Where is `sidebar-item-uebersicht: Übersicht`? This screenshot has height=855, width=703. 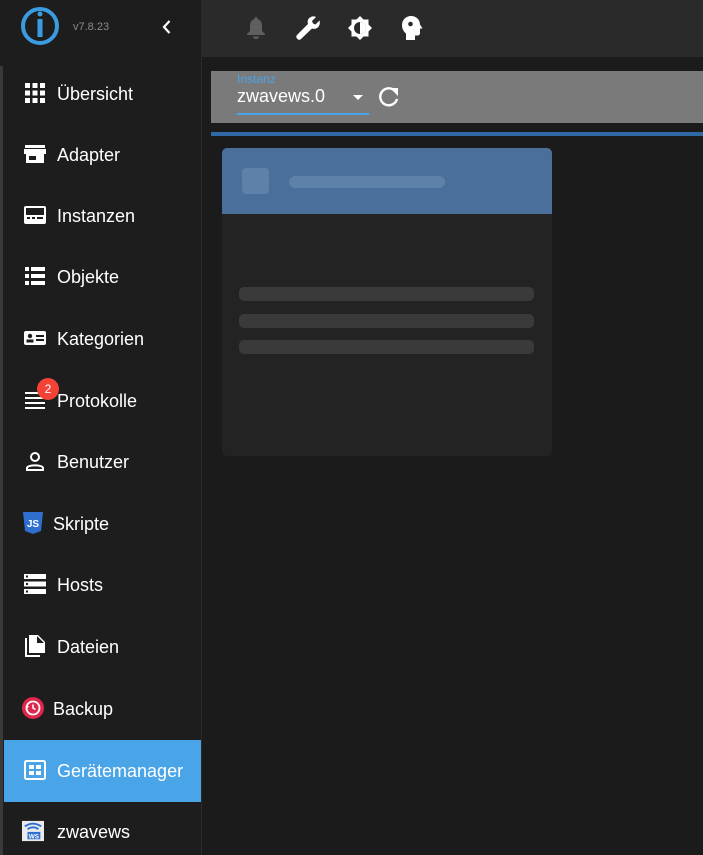 sidebar-item-uebersicht: Übersicht is located at coordinates (102, 94).